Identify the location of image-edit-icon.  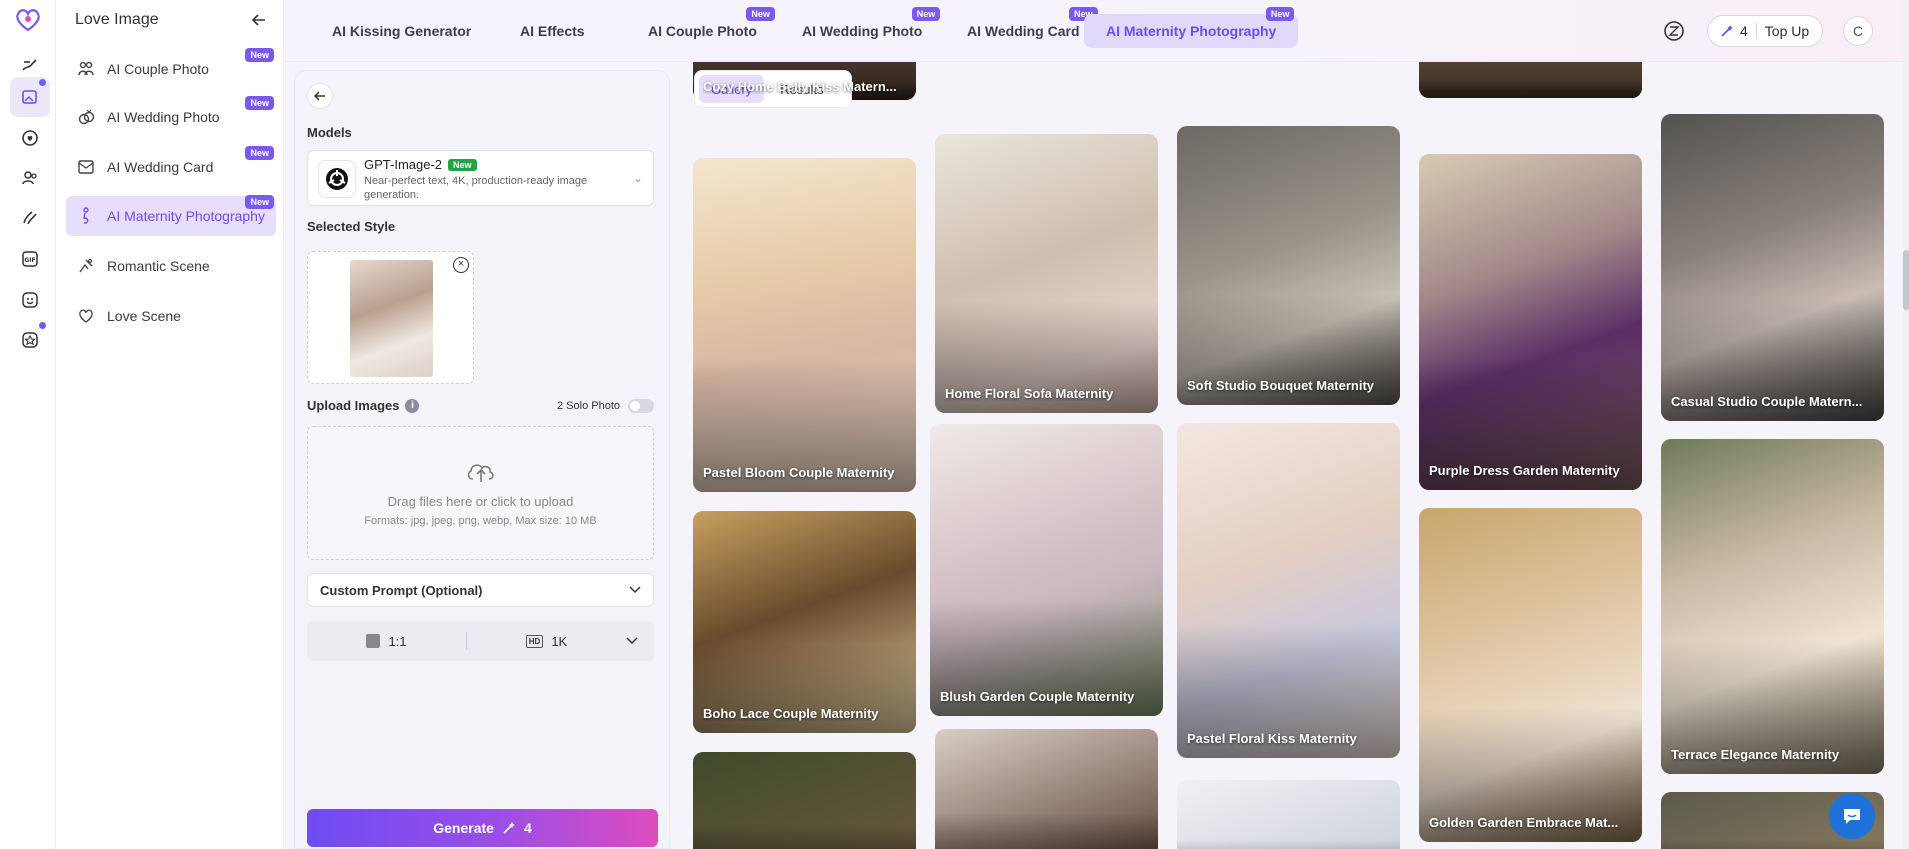
(30, 97).